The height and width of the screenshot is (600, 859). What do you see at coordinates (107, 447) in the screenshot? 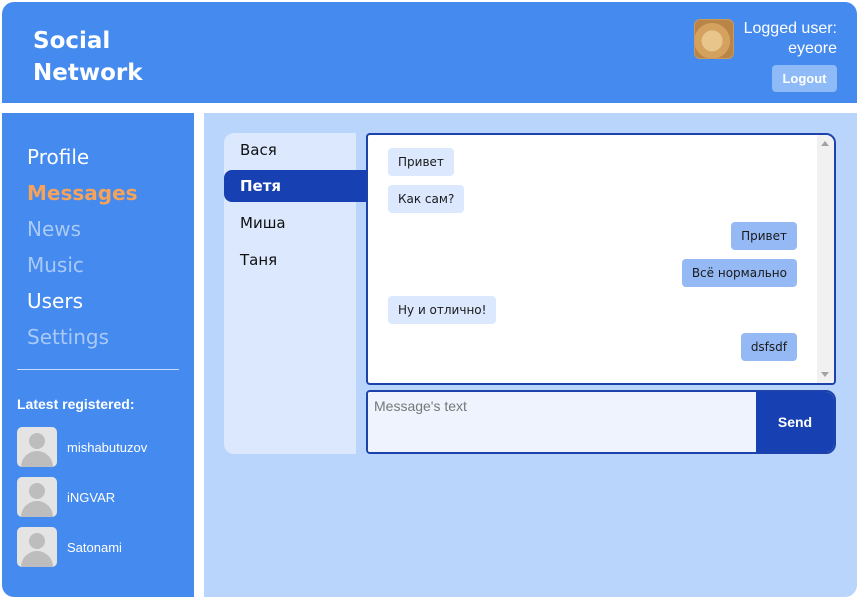
I see `latest-user-name: mishabutuzov` at bounding box center [107, 447].